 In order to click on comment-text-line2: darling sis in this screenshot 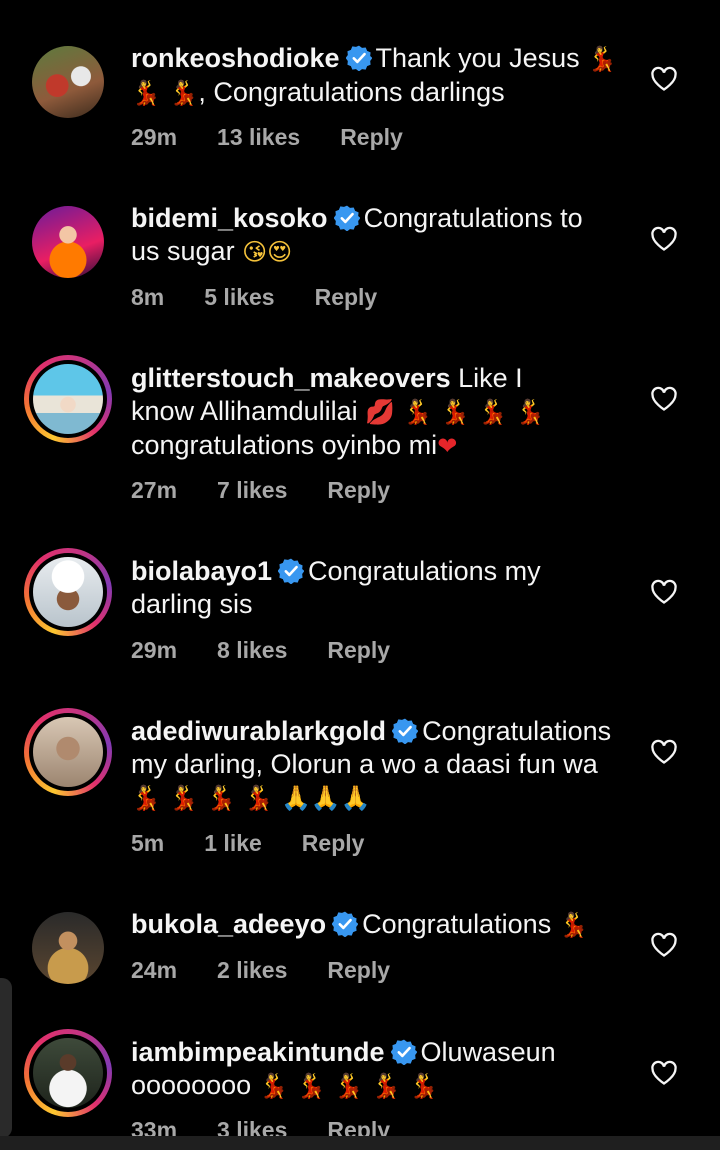, I will do `click(192, 604)`.